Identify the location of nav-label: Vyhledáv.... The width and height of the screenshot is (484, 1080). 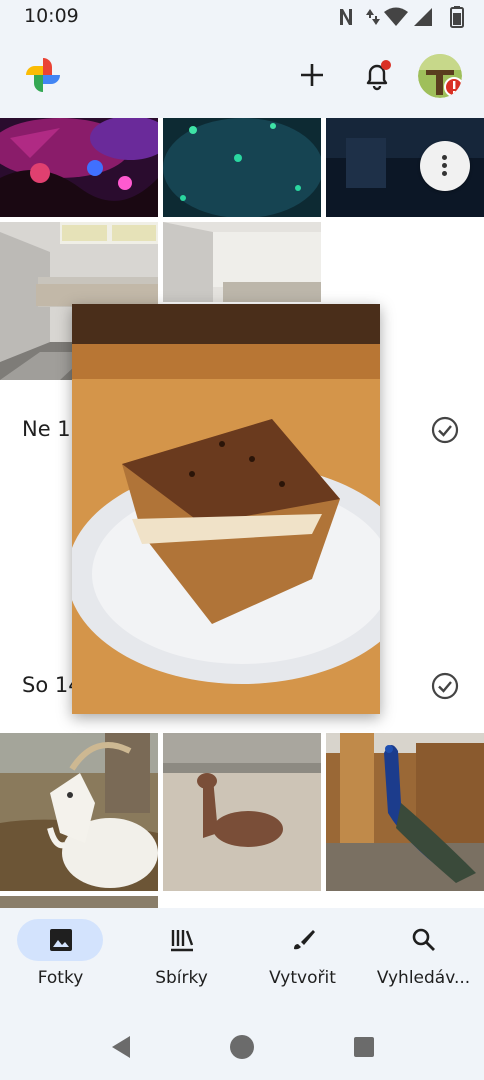
(423, 978).